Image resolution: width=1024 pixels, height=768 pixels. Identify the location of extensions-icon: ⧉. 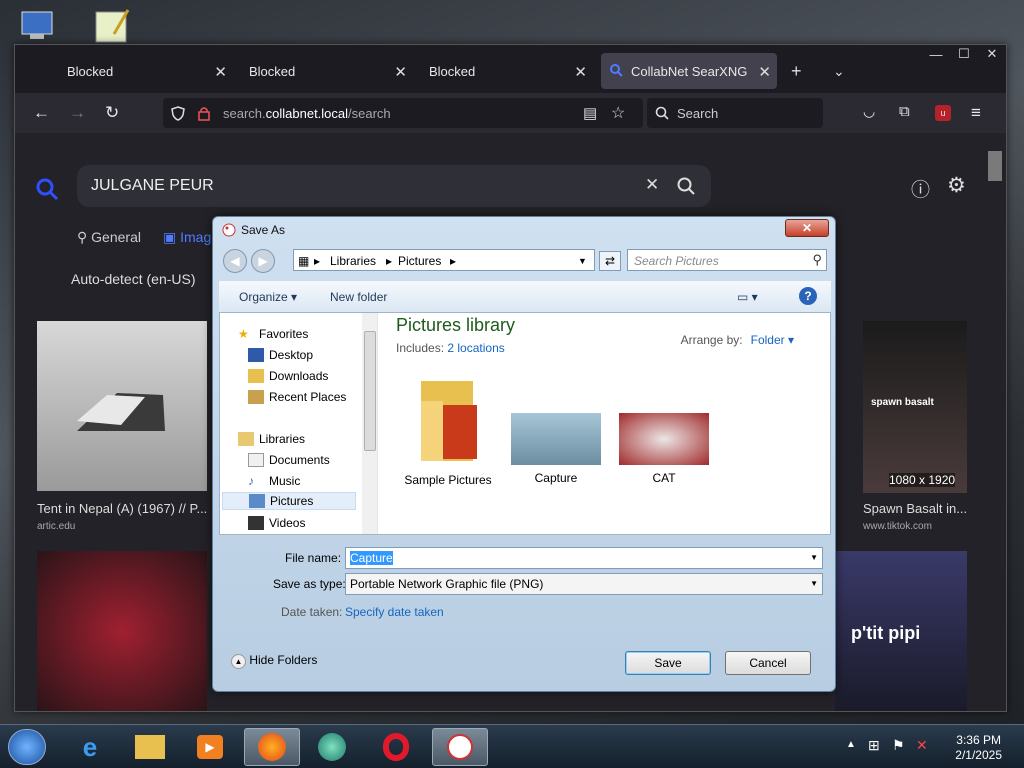
(904, 111).